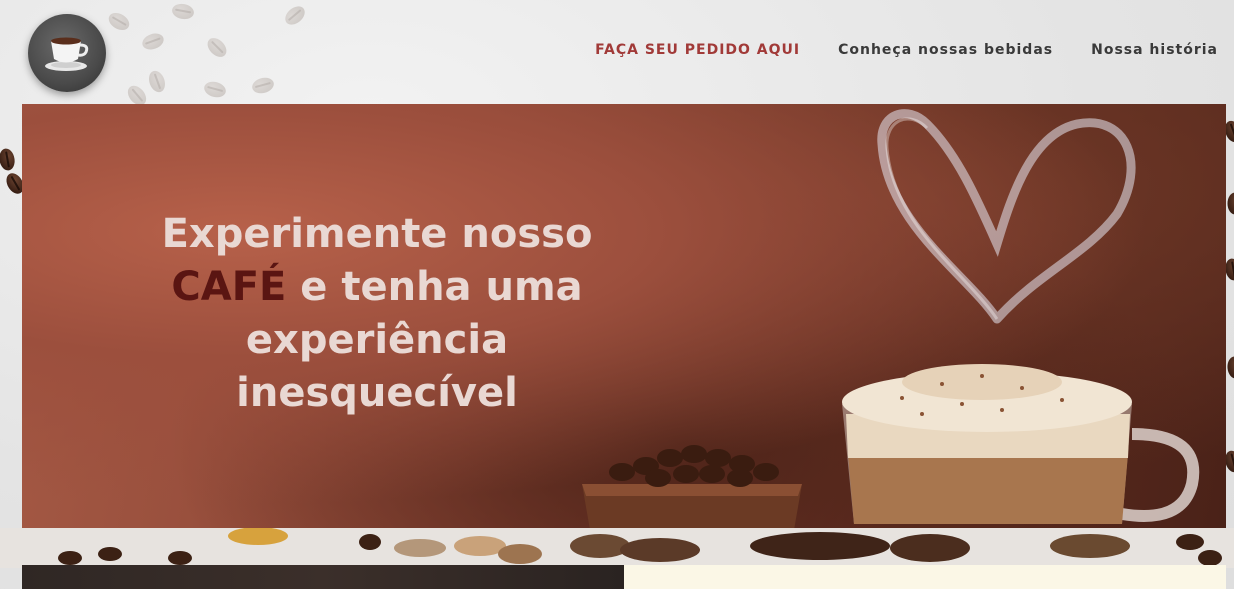  I want to click on hero-title-line4: inesquecível, so click(377, 393).